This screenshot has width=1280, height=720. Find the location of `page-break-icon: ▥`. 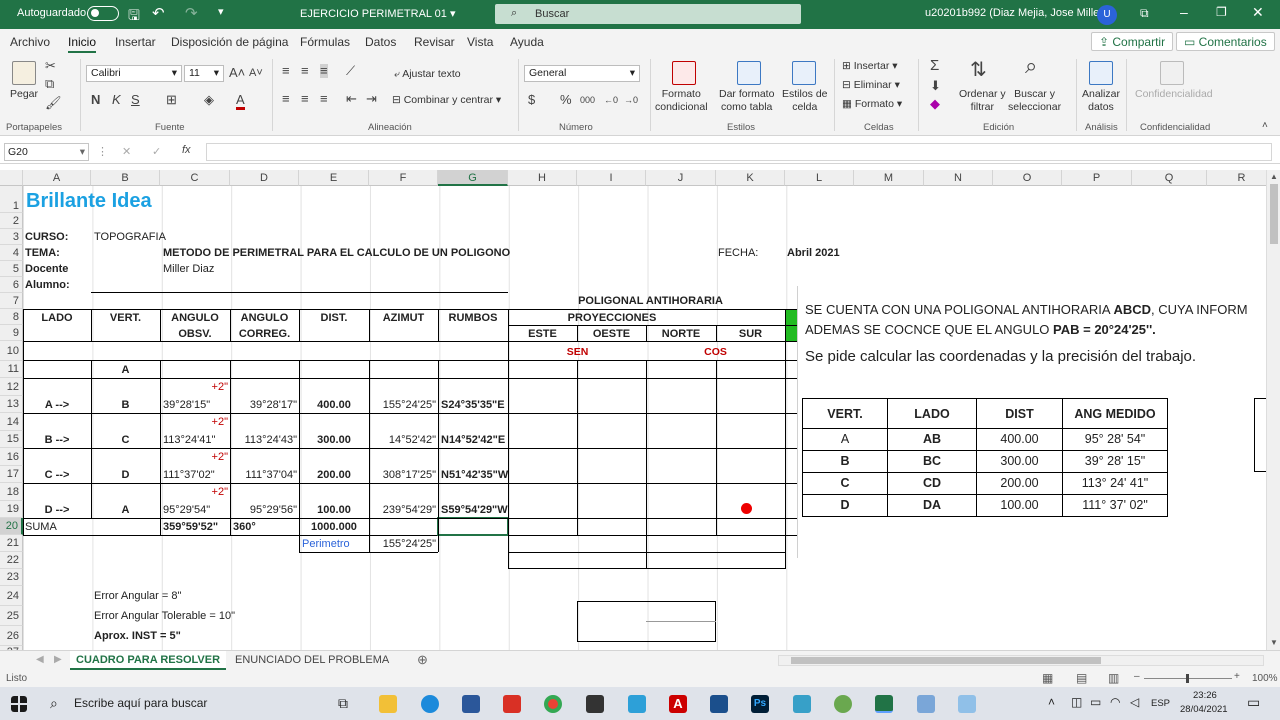

page-break-icon: ▥ is located at coordinates (1113, 678).